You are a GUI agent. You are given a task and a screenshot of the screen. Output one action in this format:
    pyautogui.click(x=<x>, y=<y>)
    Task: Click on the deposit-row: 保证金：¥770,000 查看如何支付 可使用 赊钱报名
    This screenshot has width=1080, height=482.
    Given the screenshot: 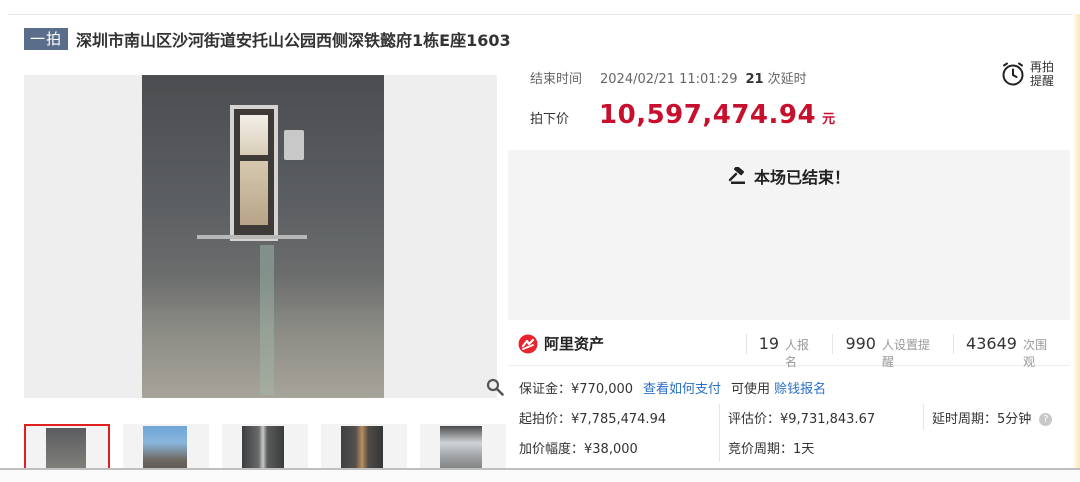 What is the action you would take?
    pyautogui.click(x=672, y=387)
    